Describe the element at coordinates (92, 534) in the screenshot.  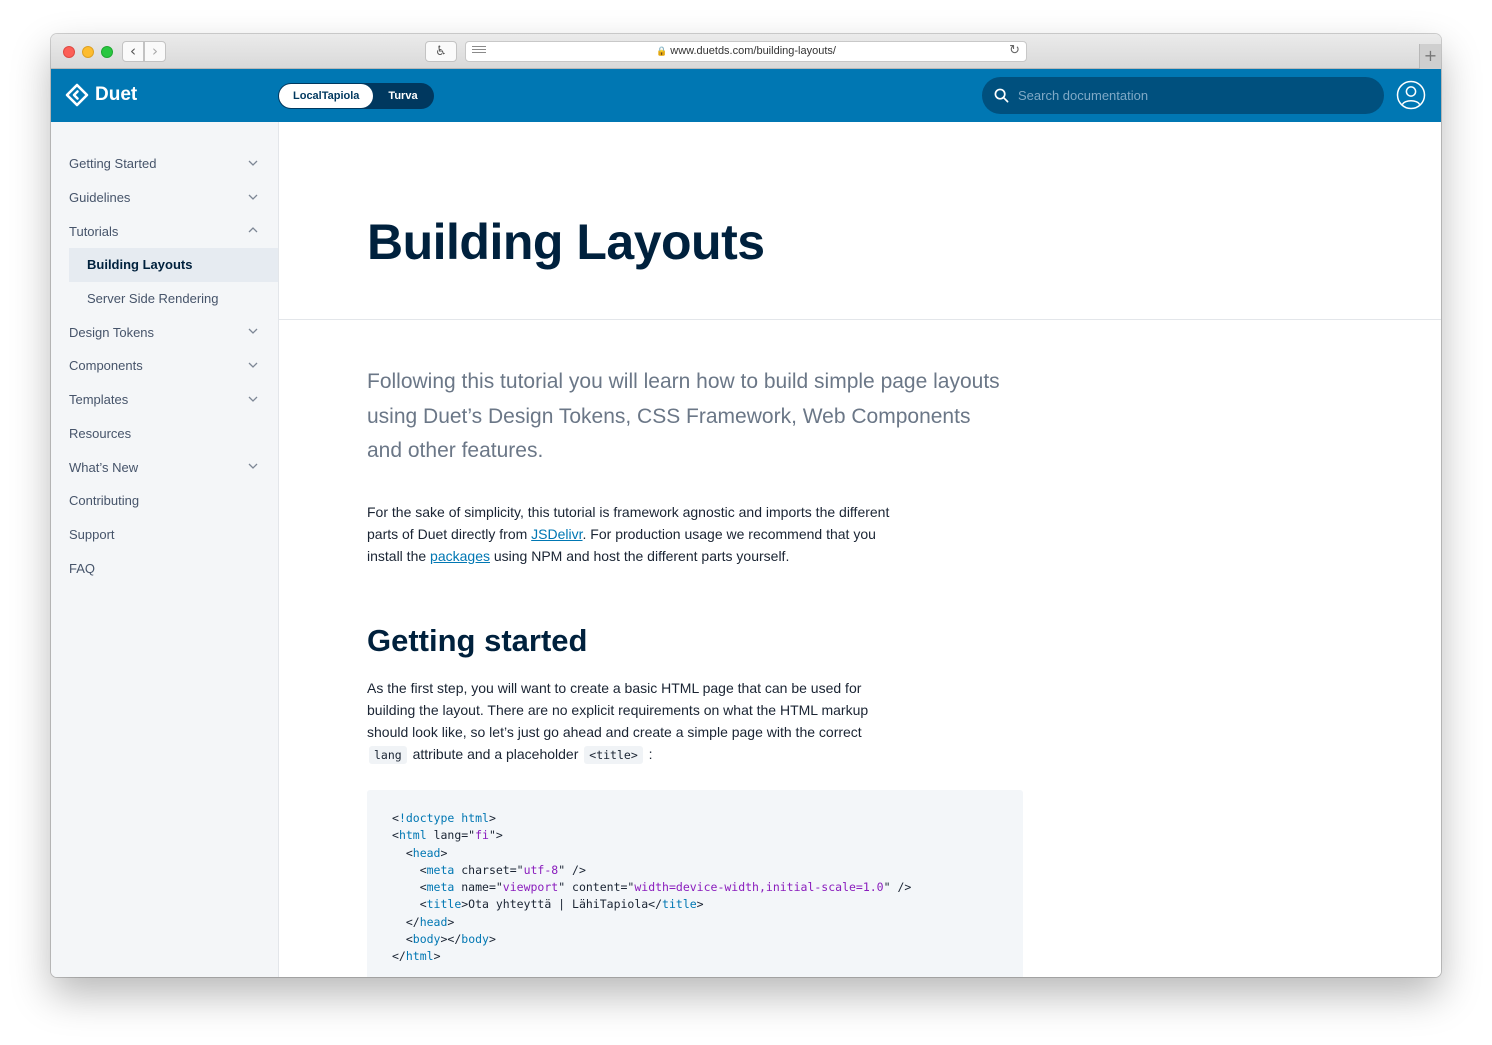
I see `sidebar-item-label: Support` at that location.